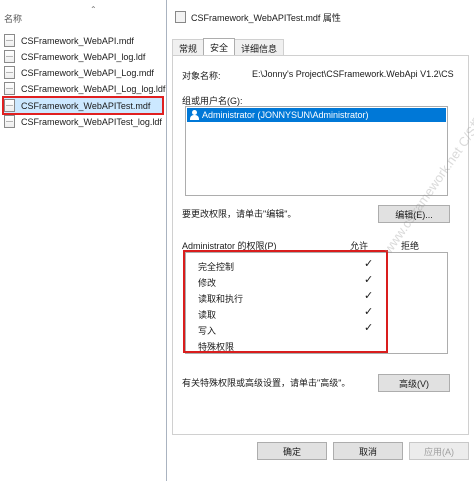 The width and height of the screenshot is (474, 481). I want to click on file-item: CSFramework_WebAPITest_log.ldf, so click(83, 121).